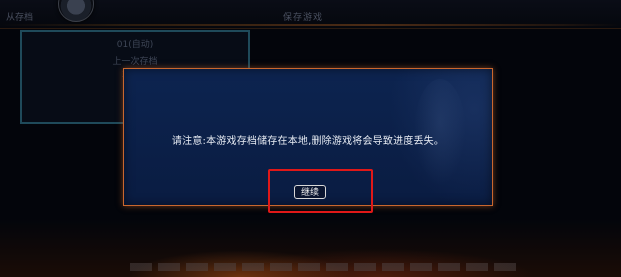 The width and height of the screenshot is (621, 277). Describe the element at coordinates (135, 62) in the screenshot. I see `slot-subtitle: 上一次存档` at that location.